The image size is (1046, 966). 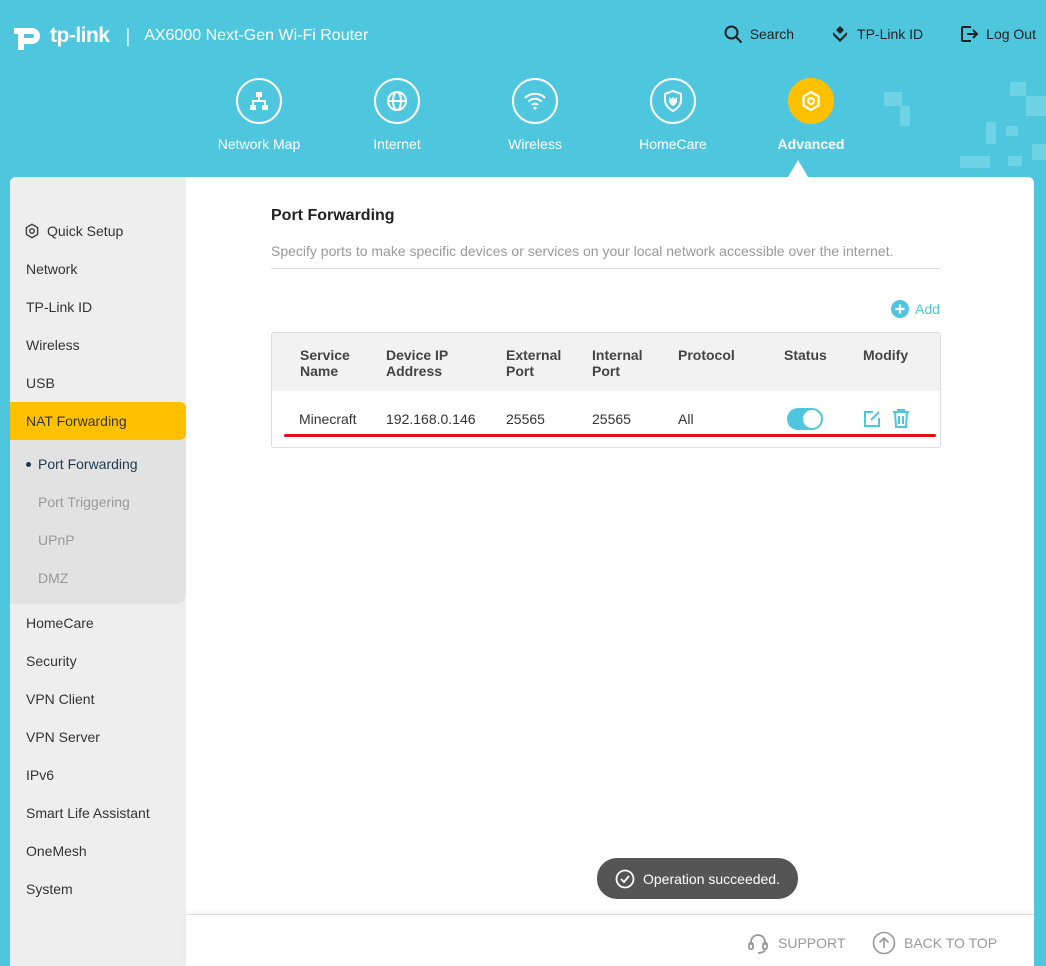 I want to click on sidebar-item-label: Smart Life Assistant, so click(x=88, y=813).